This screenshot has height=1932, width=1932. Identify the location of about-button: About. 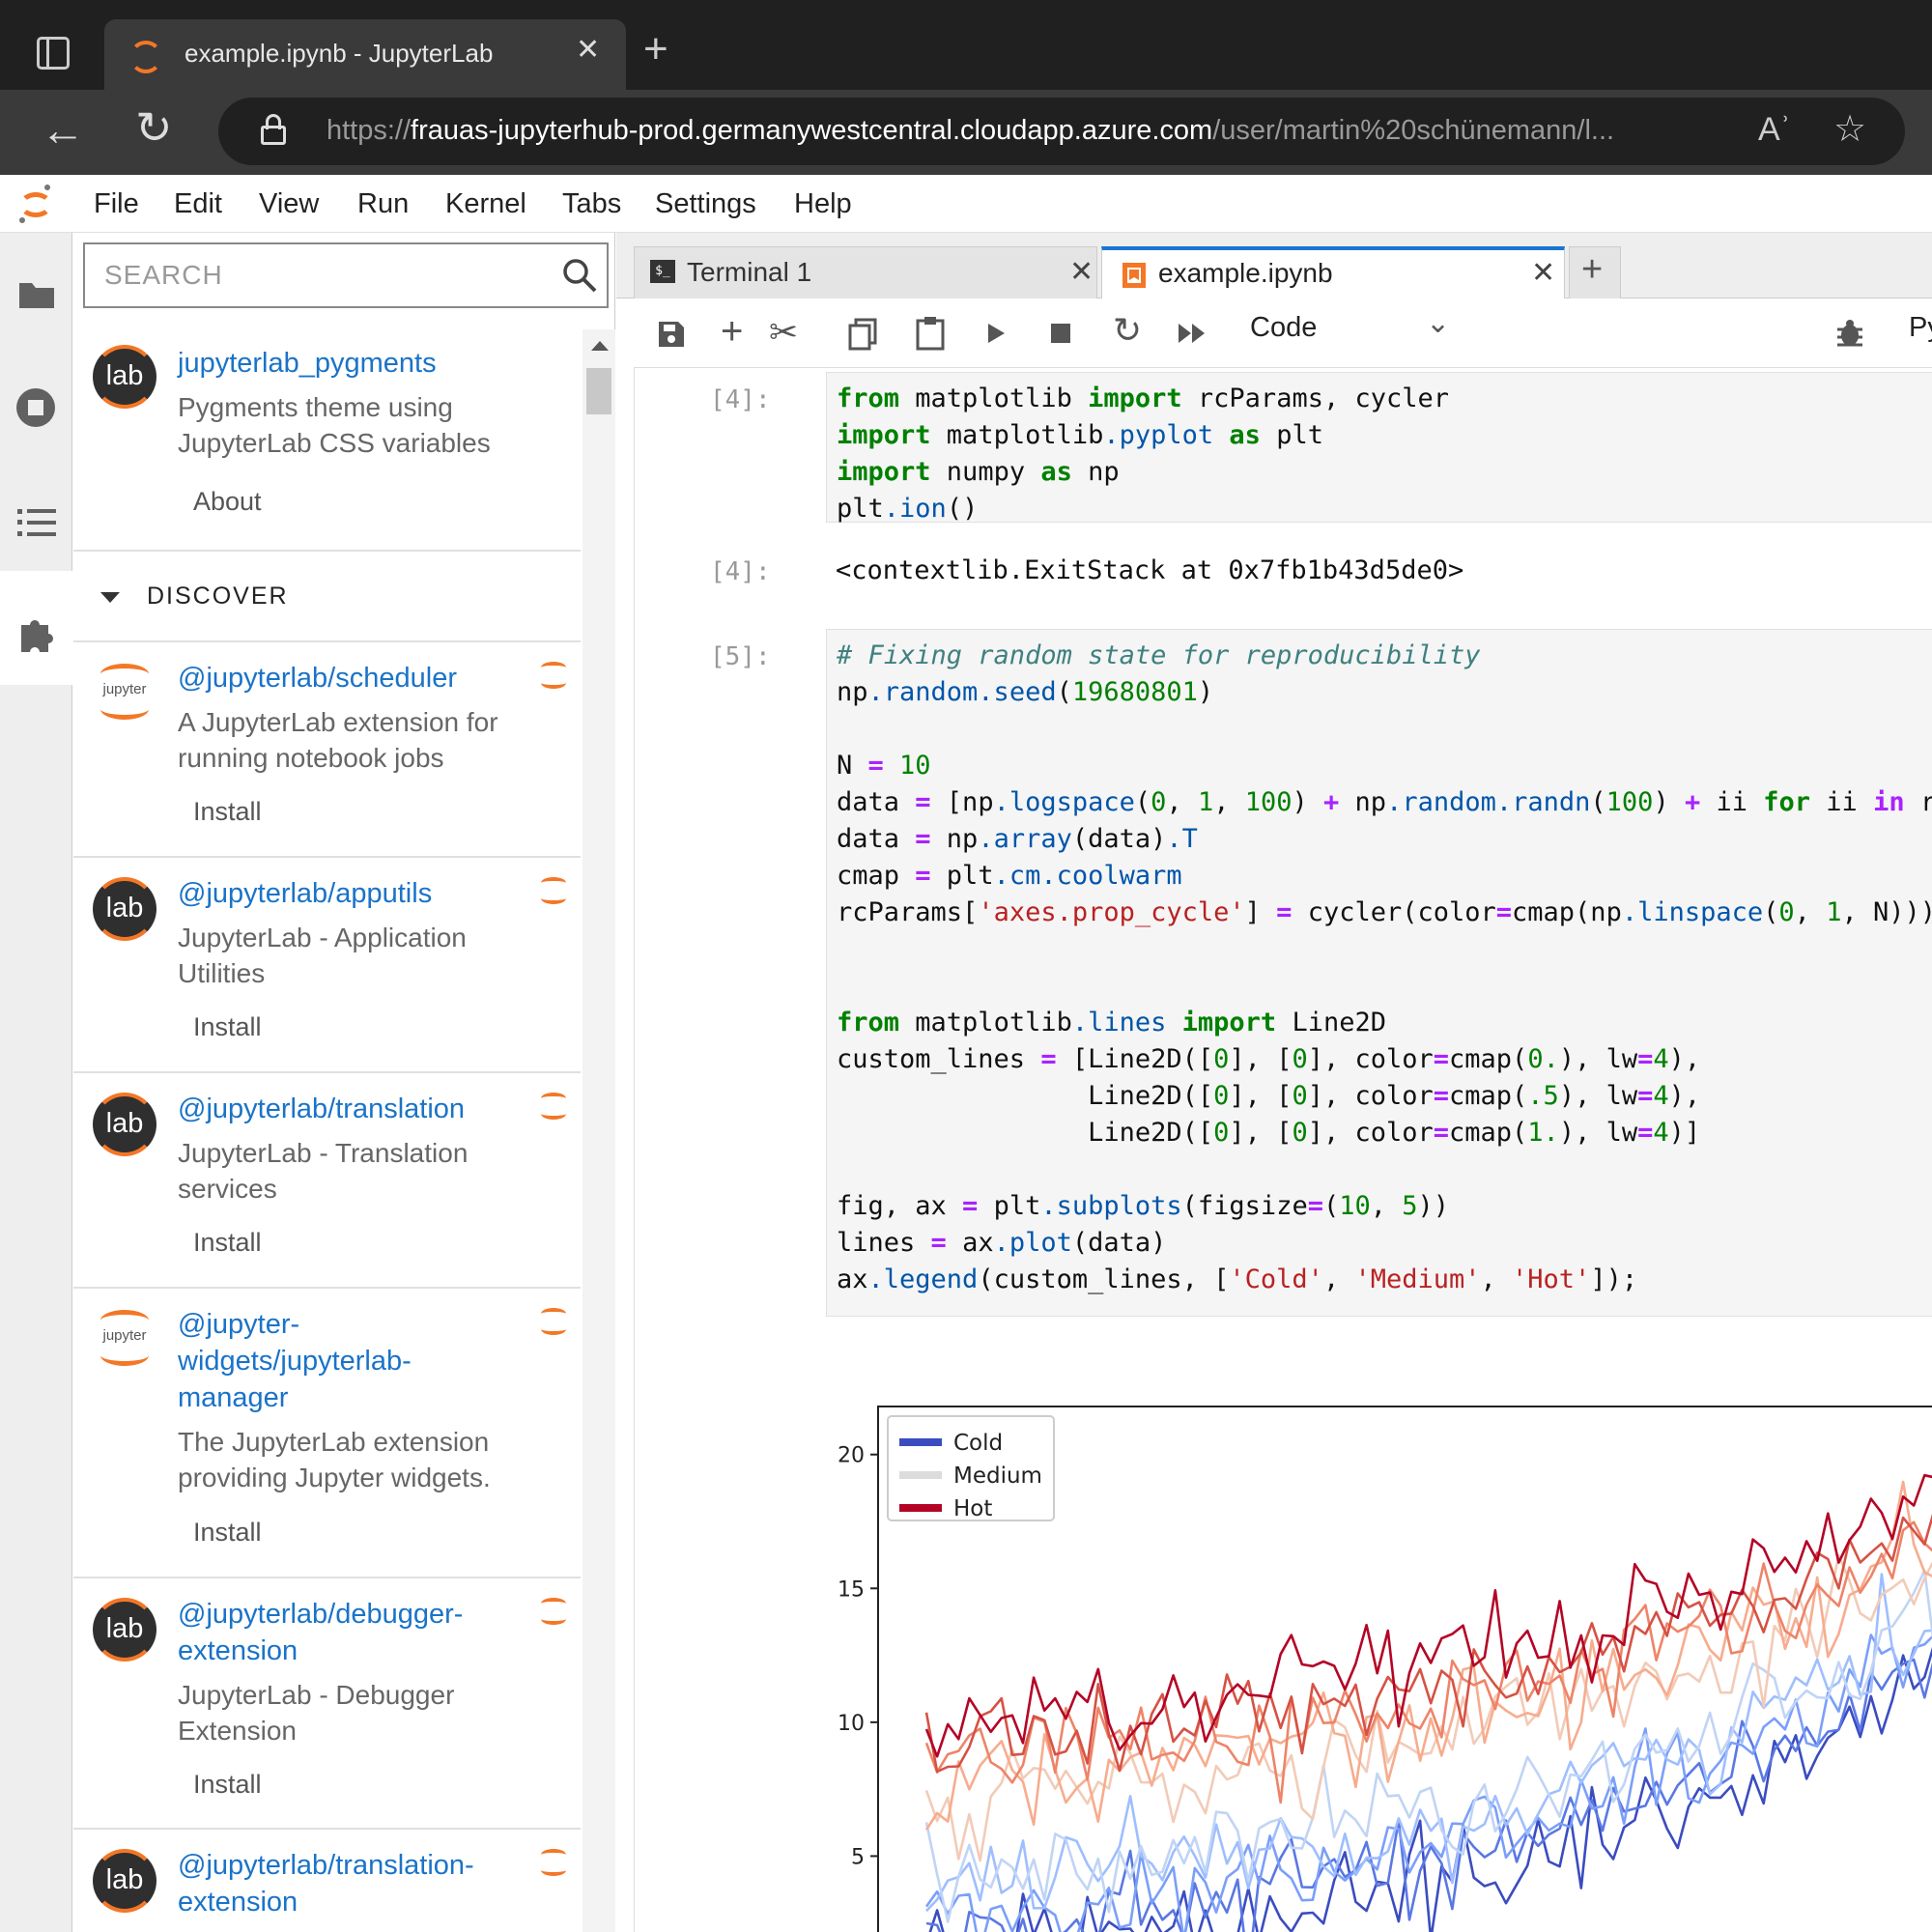
(227, 502).